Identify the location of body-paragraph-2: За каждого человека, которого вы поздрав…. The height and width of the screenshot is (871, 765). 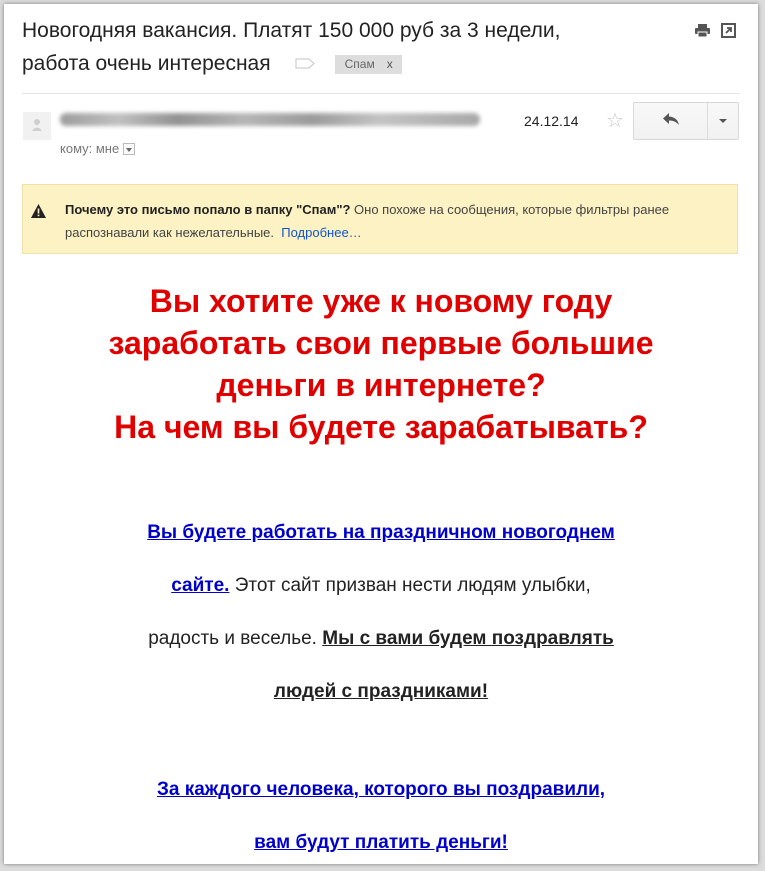
(381, 813).